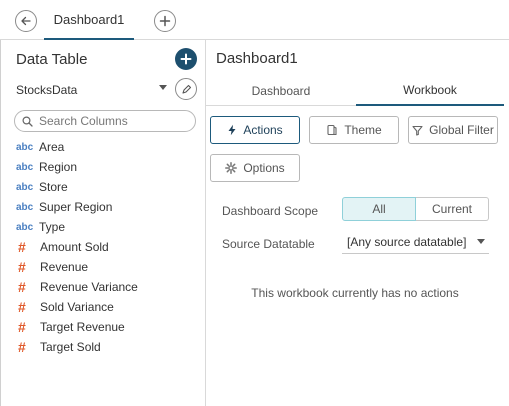  I want to click on column-label: Target Sold, so click(70, 347).